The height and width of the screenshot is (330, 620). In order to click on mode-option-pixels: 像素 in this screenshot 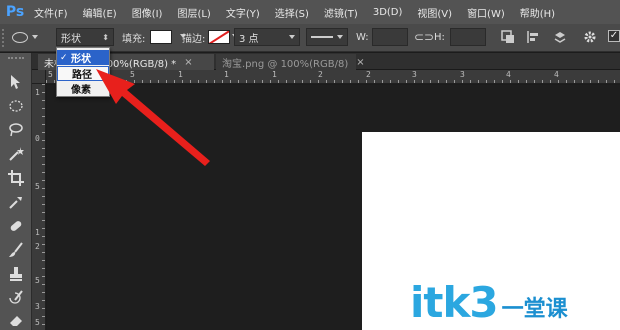, I will do `click(83, 88)`.